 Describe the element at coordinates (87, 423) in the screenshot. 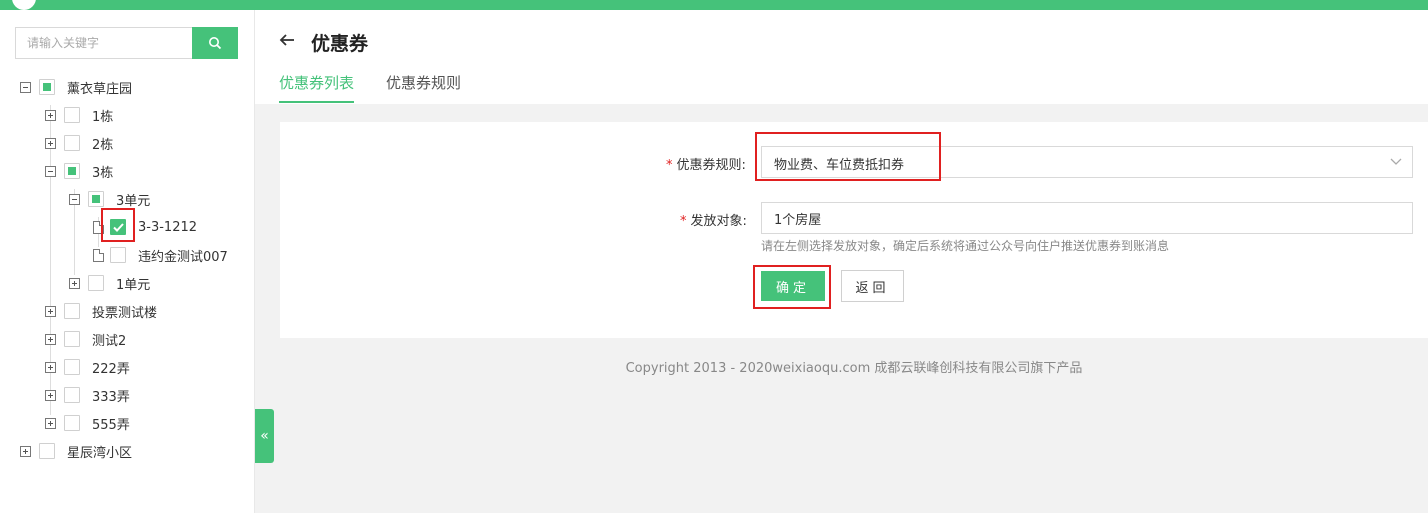

I see `tree-node: 555弄` at that location.